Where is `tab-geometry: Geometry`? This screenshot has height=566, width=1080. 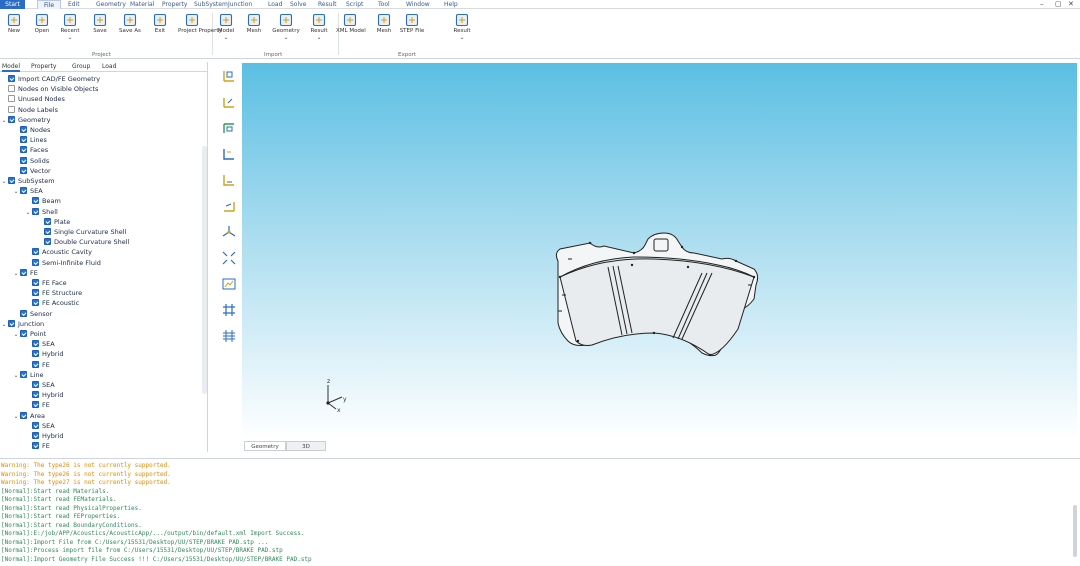 tab-geometry: Geometry is located at coordinates (265, 446).